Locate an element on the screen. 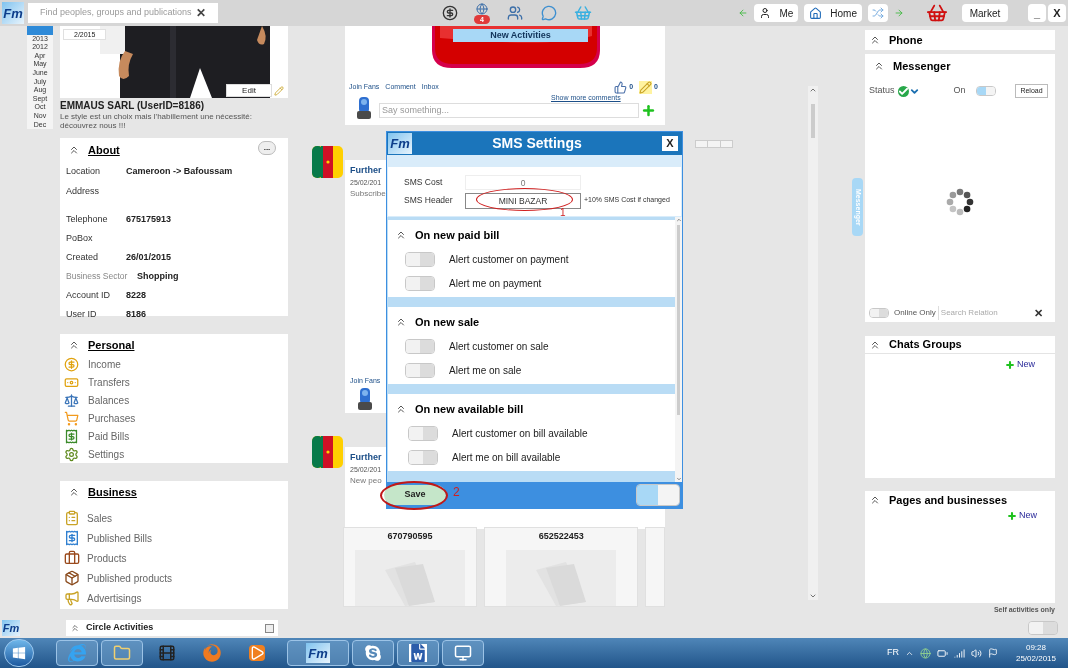 This screenshot has height=668, width=1068. menu-item: Purchases is located at coordinates (174, 418).